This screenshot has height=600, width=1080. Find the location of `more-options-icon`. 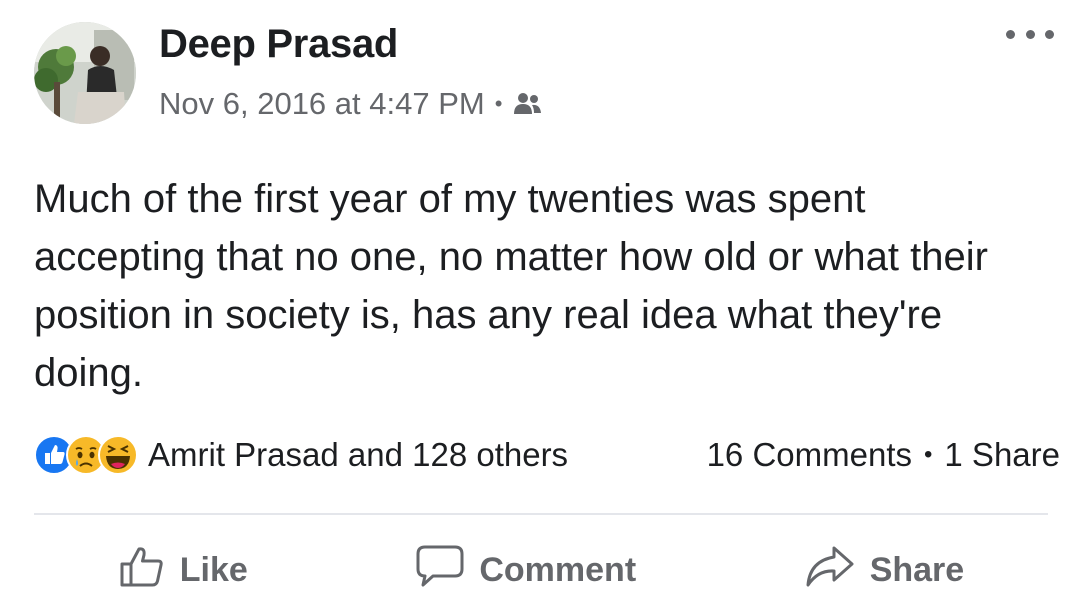

more-options-icon is located at coordinates (1030, 34).